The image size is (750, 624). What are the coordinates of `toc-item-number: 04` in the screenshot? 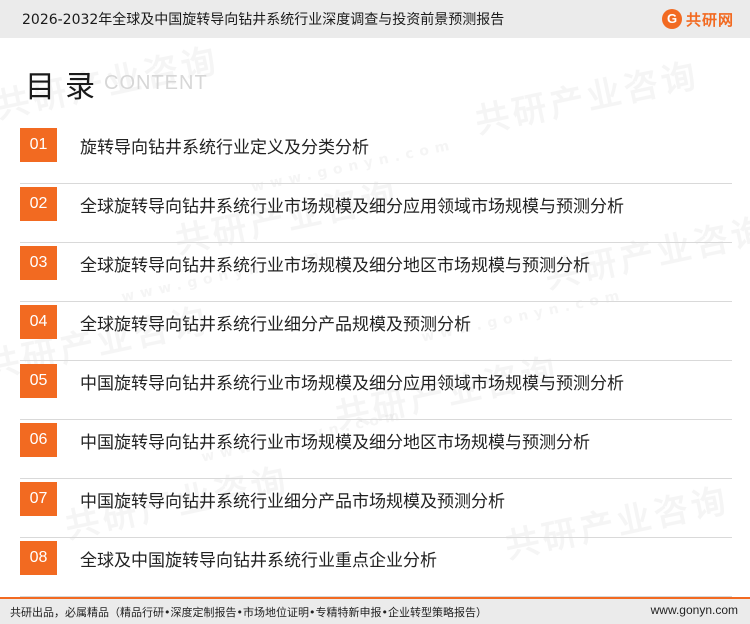 It's located at (38, 322).